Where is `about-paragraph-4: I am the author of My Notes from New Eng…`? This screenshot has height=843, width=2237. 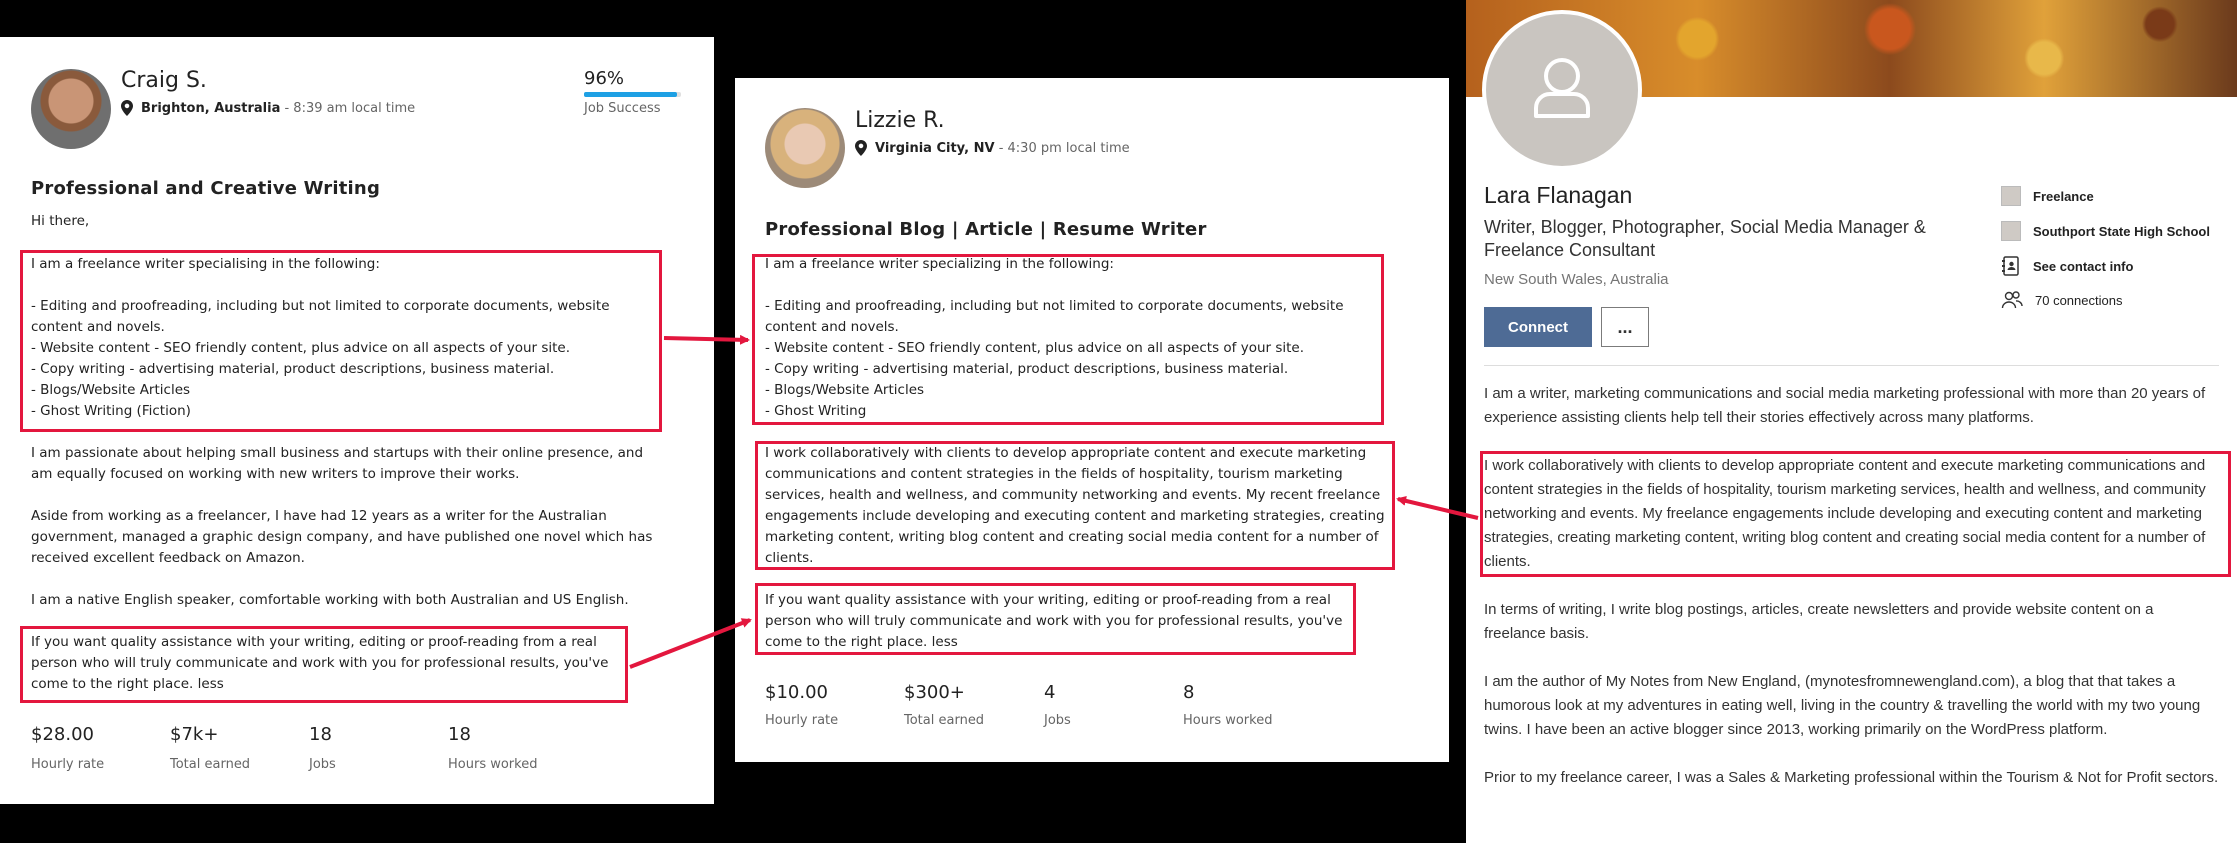
about-paragraph-4: I am the author of My Notes from New Eng… is located at coordinates (1842, 705).